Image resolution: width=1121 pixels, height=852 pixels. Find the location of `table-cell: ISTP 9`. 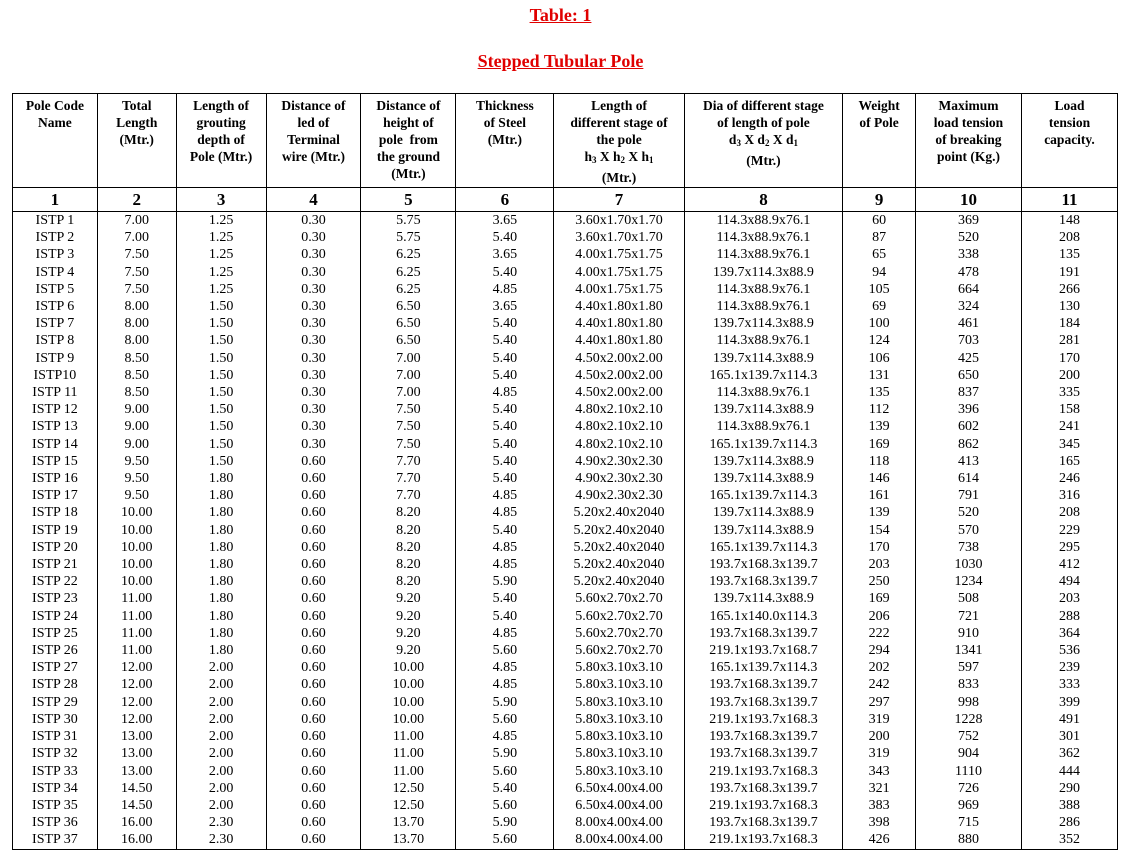

table-cell: ISTP 9 is located at coordinates (55, 358).